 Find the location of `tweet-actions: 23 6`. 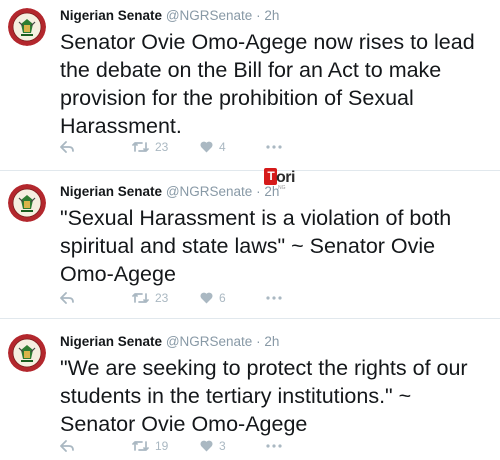

tweet-actions: 23 6 is located at coordinates (171, 298).